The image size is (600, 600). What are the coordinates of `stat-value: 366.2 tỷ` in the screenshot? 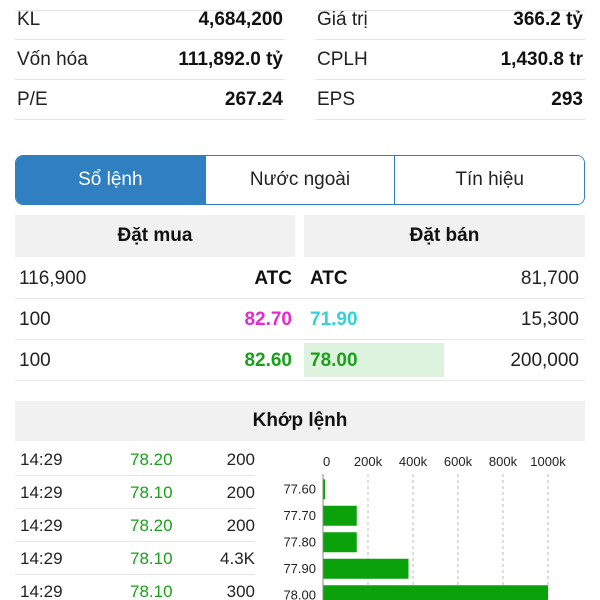 It's located at (548, 19).